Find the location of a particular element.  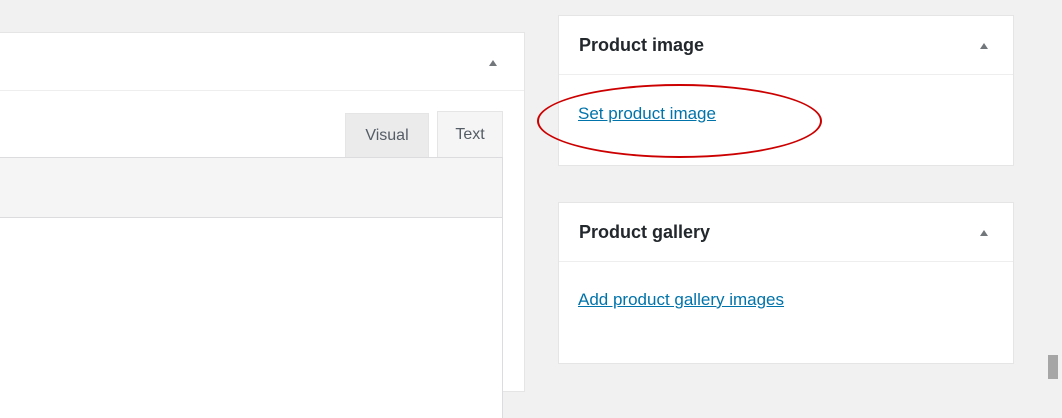

highlight-ellipse is located at coordinates (679, 121).